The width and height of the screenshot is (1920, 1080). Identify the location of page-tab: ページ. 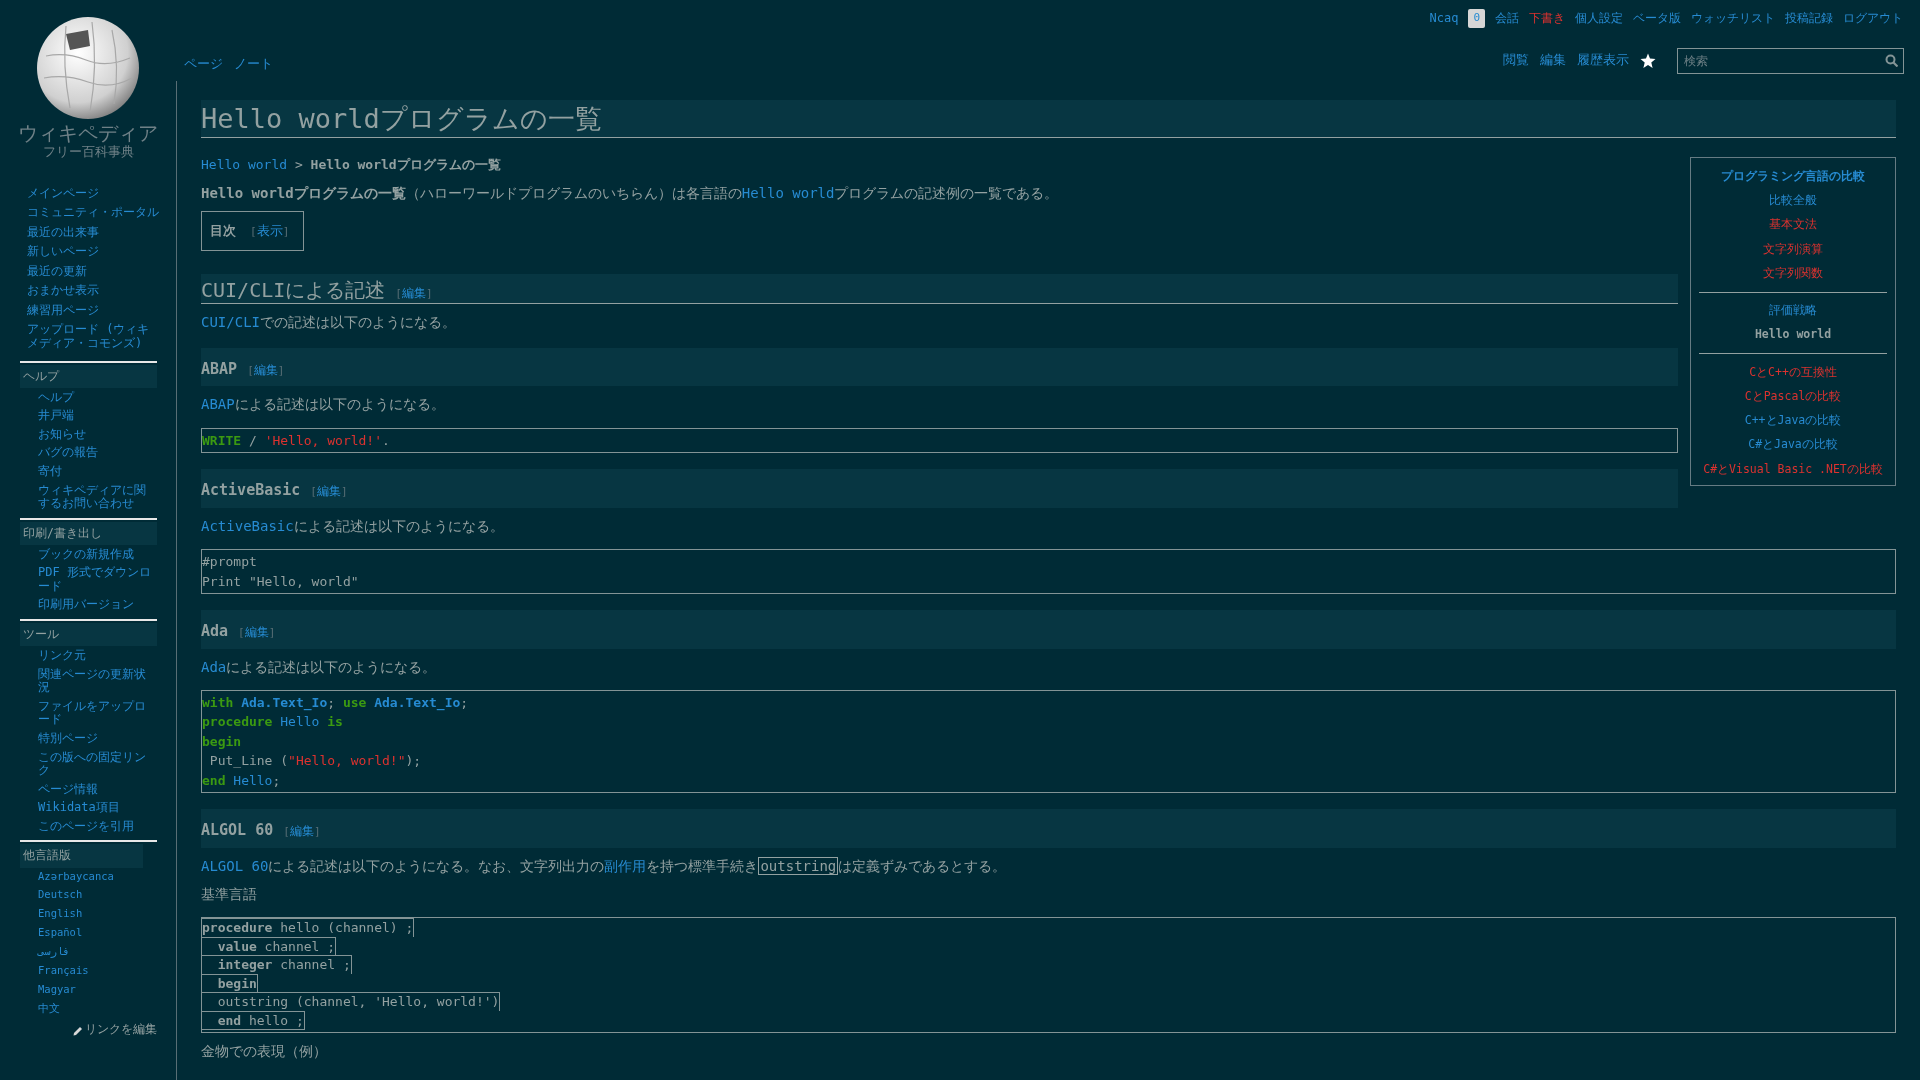
(203, 64).